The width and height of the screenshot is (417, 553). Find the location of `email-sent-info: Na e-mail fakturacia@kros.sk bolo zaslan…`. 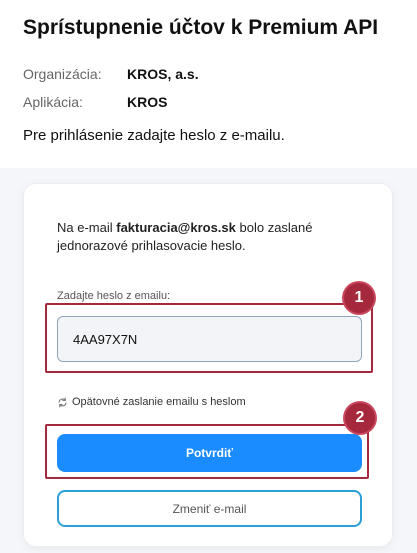

email-sent-info: Na e-mail fakturacia@kros.sk bolo zaslan… is located at coordinates (207, 237).